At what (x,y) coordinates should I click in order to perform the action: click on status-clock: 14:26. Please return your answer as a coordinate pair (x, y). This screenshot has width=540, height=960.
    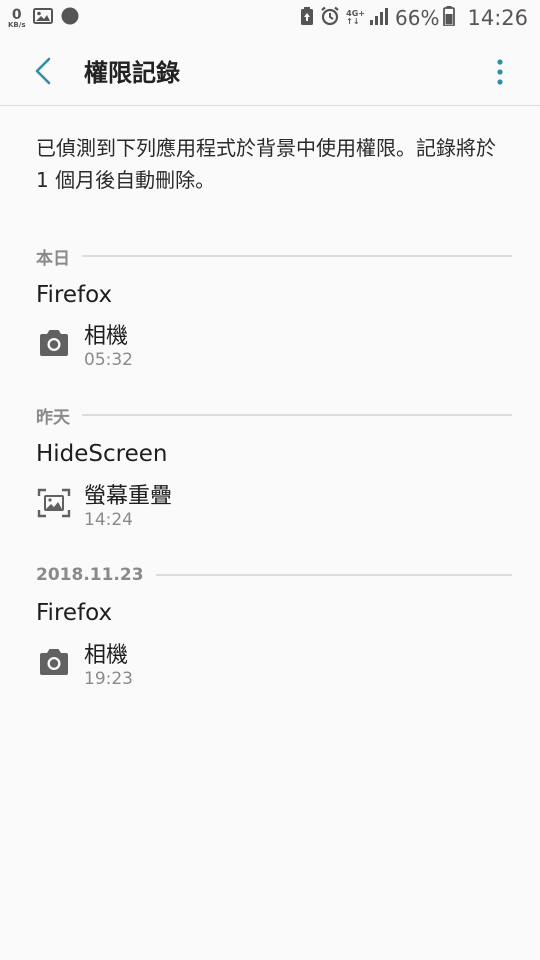
    Looking at the image, I should click on (497, 18).